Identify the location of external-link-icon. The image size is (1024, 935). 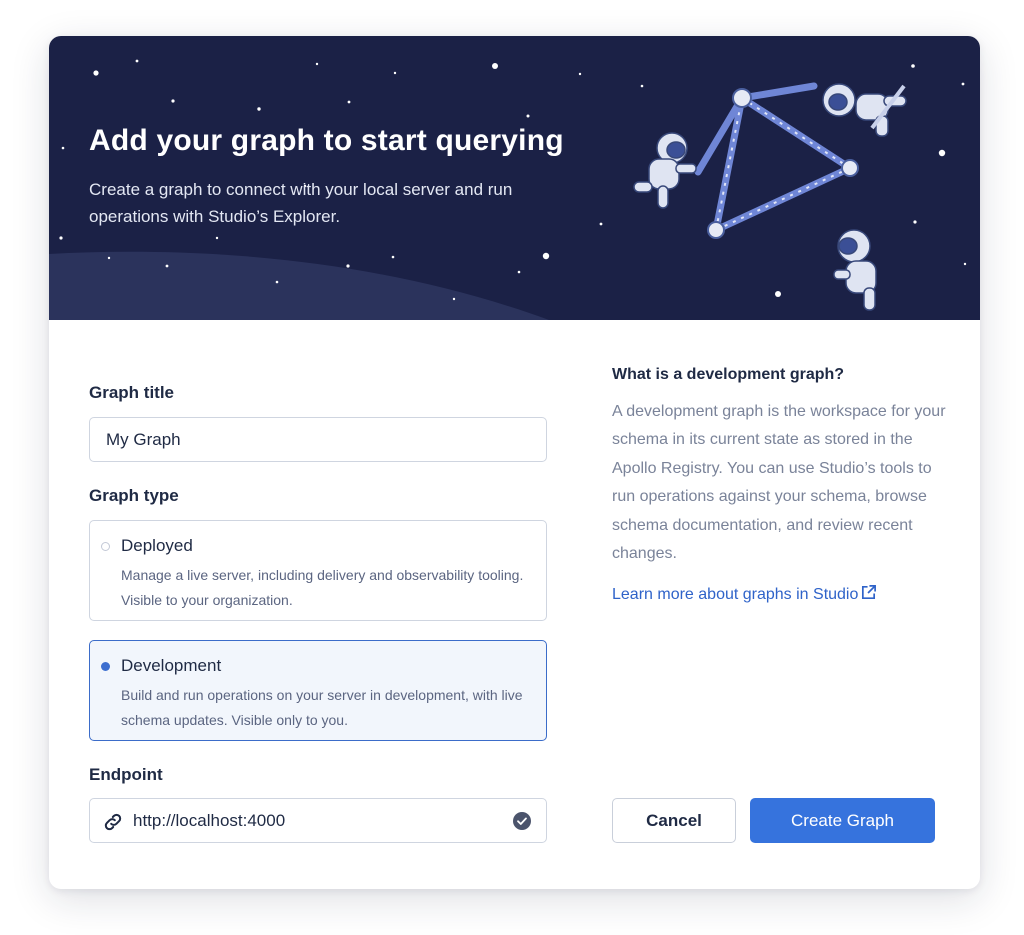
(869, 592).